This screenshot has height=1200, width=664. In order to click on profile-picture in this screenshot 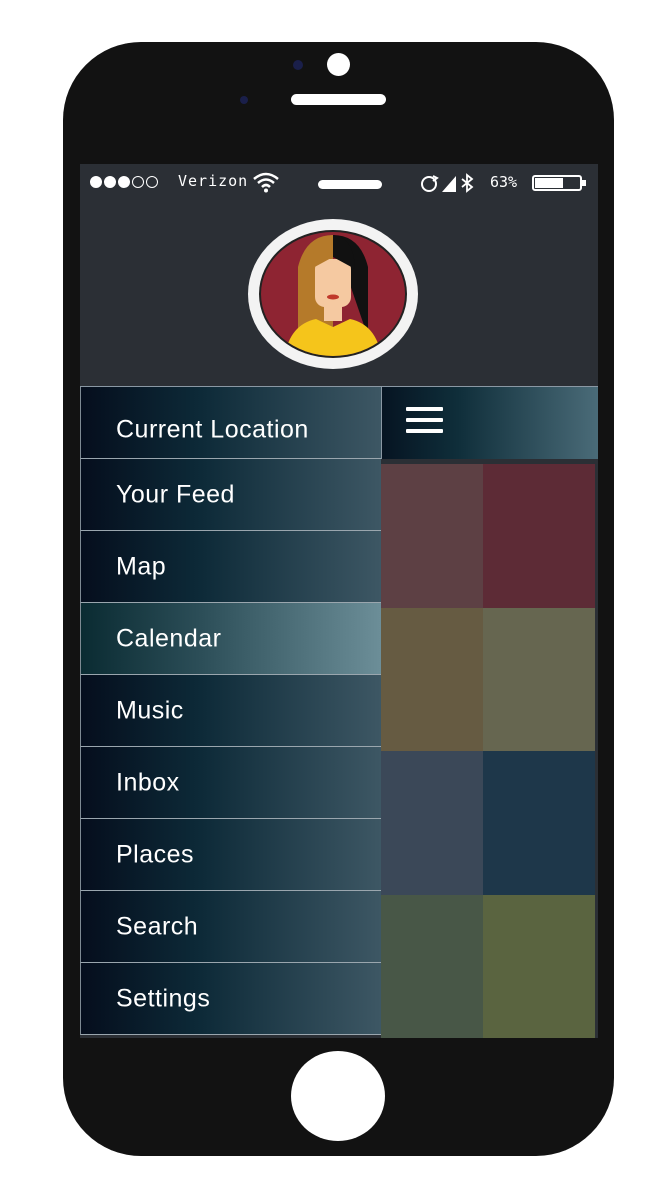, I will do `click(333, 294)`.